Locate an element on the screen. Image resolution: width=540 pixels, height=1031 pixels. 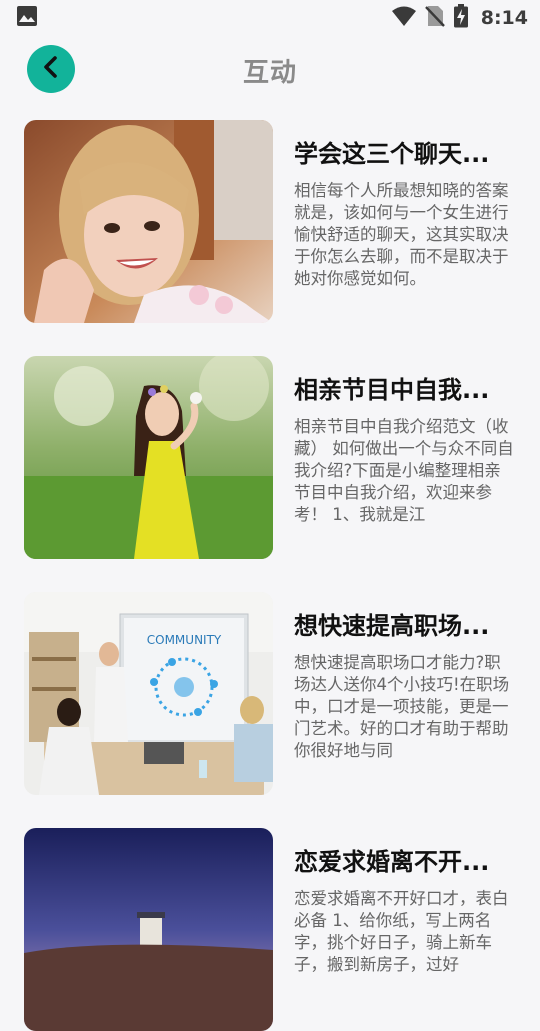
status-right: 8:14 is located at coordinates (459, 18).